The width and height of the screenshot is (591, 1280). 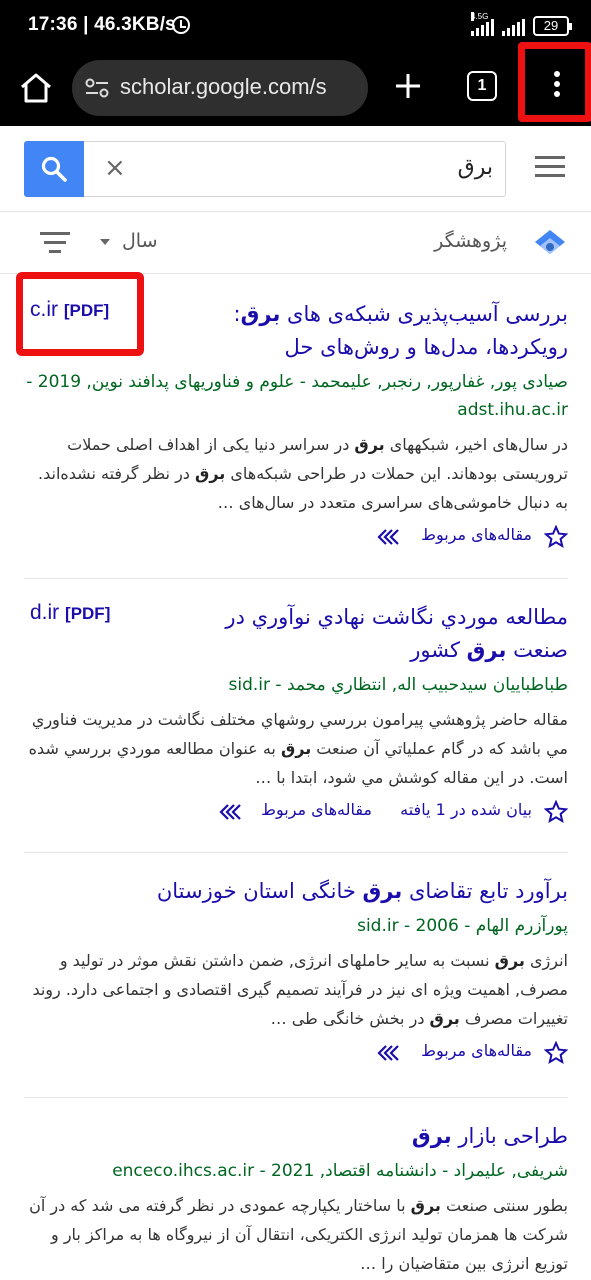 What do you see at coordinates (557, 74) in the screenshot?
I see `more-vert-icon` at bounding box center [557, 74].